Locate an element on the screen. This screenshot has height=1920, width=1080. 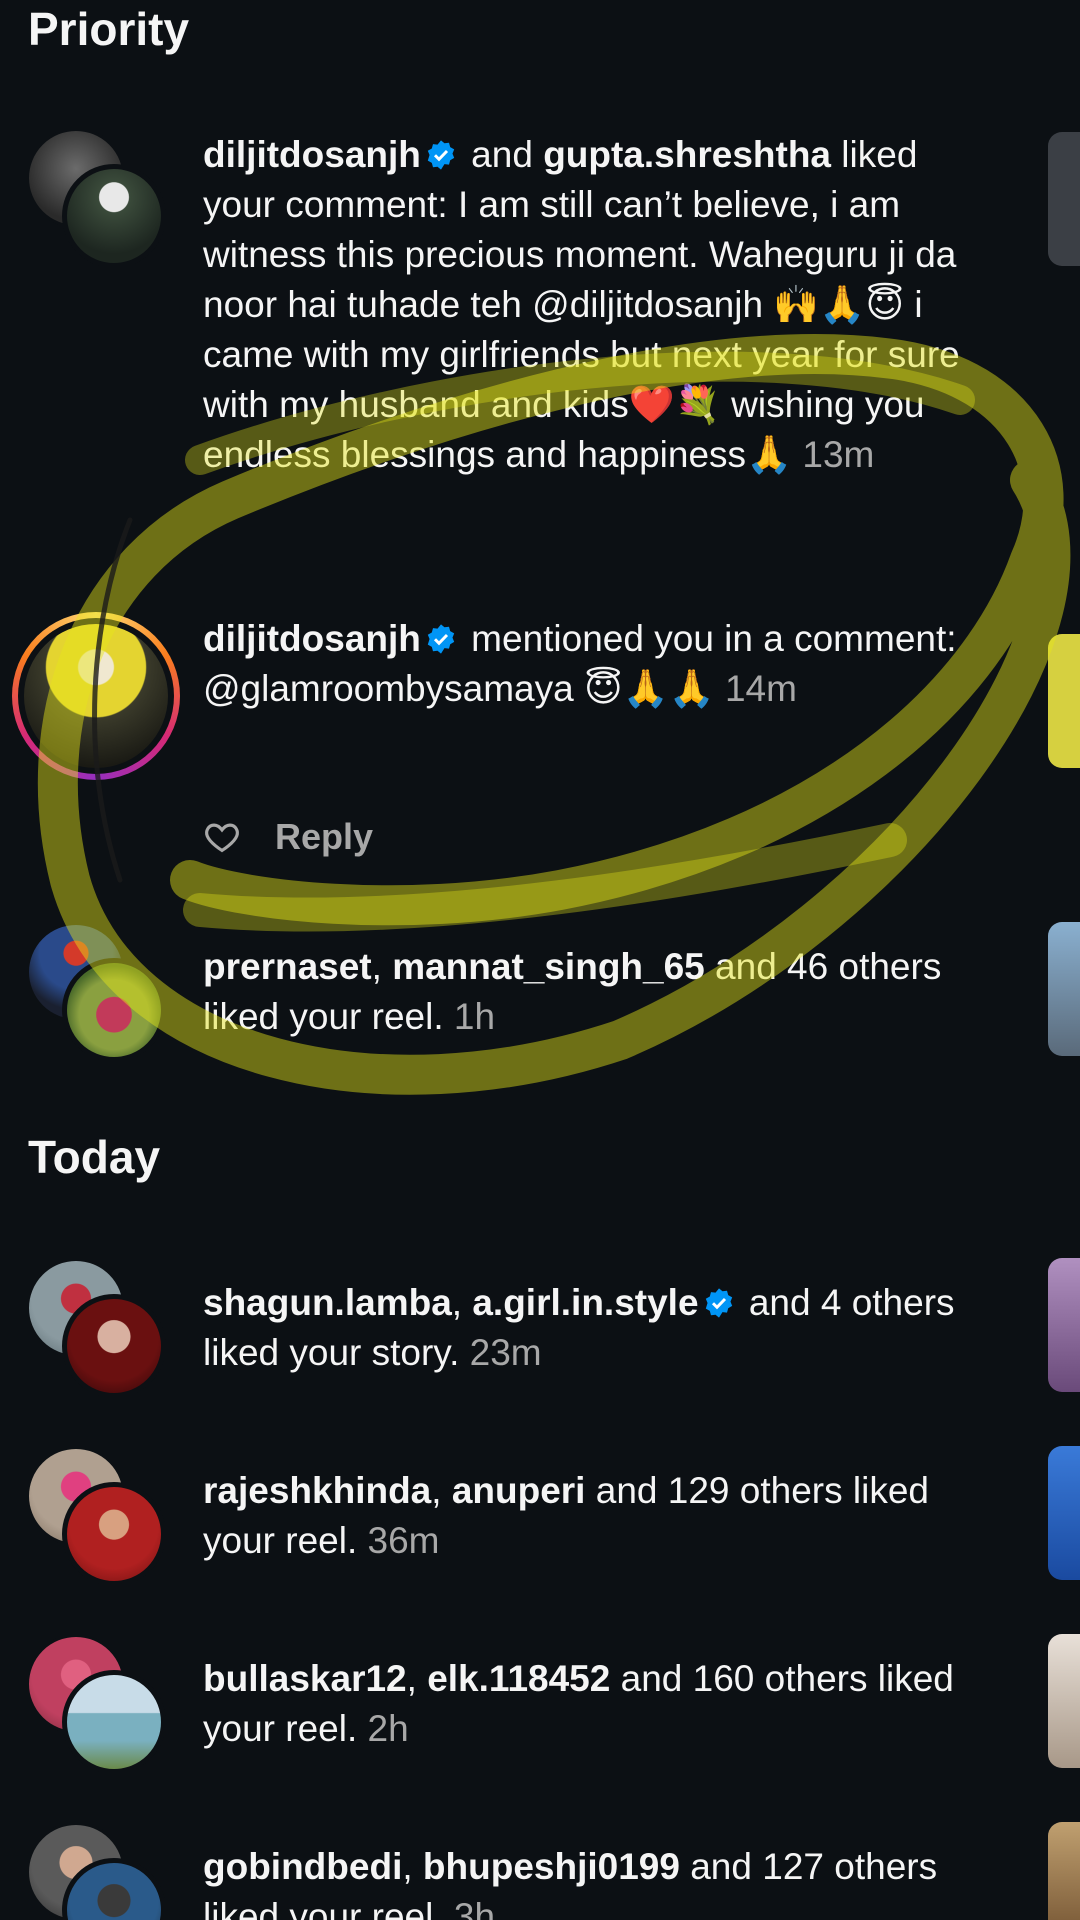
username: bhupeshji0199 is located at coordinates (551, 1866).